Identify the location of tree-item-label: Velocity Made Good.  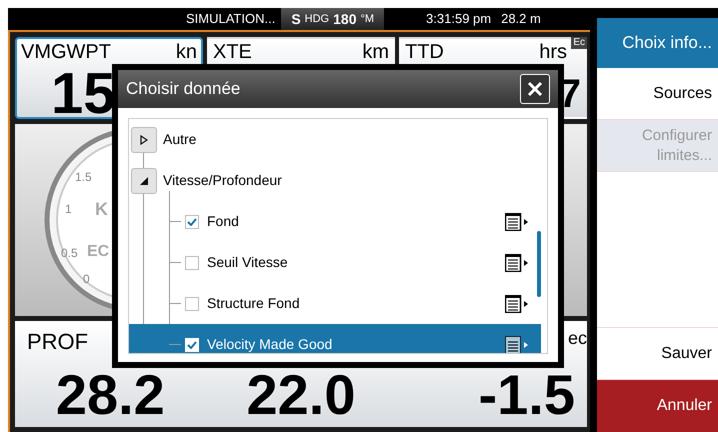
(270, 344).